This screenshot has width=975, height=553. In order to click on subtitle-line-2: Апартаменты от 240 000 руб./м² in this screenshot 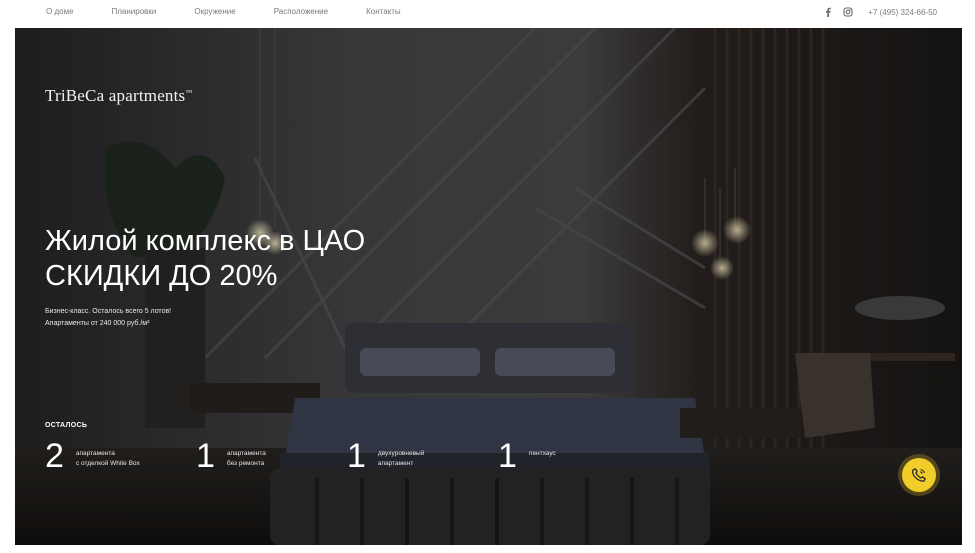, I will do `click(97, 323)`.